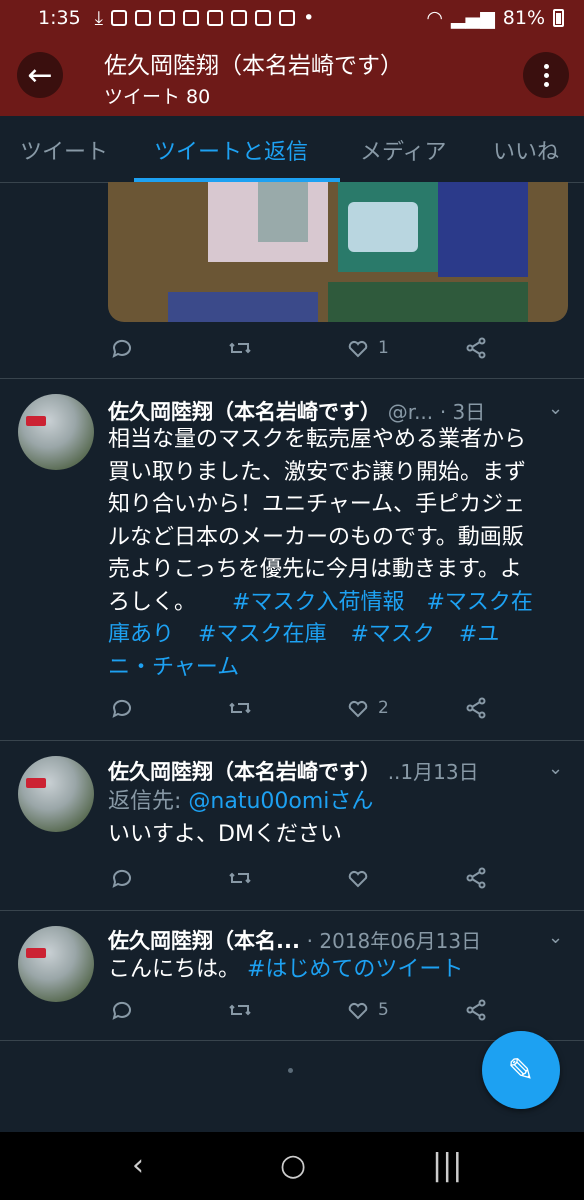  I want to click on hashtag-link: #ユ, so click(479, 634).